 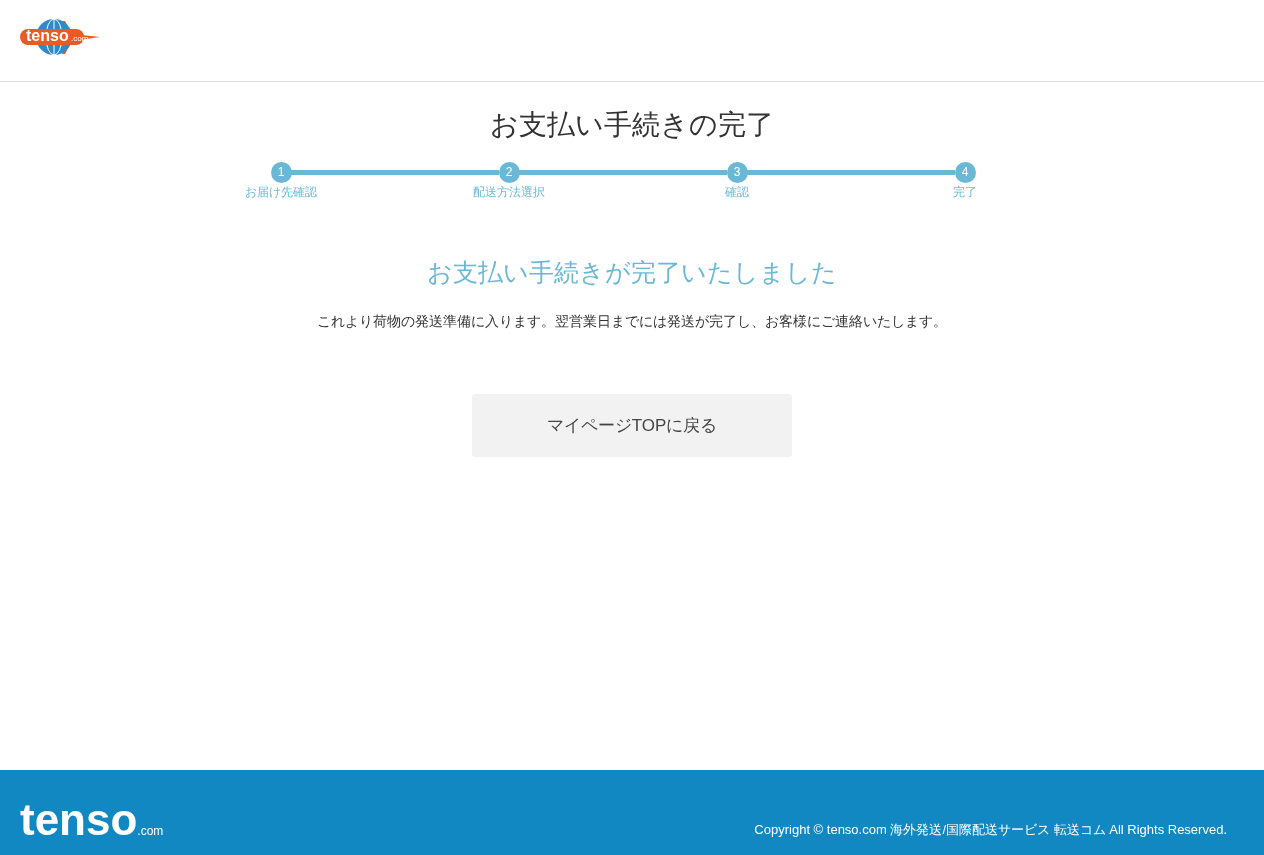 I want to click on step-label: 完了, so click(x=965, y=192).